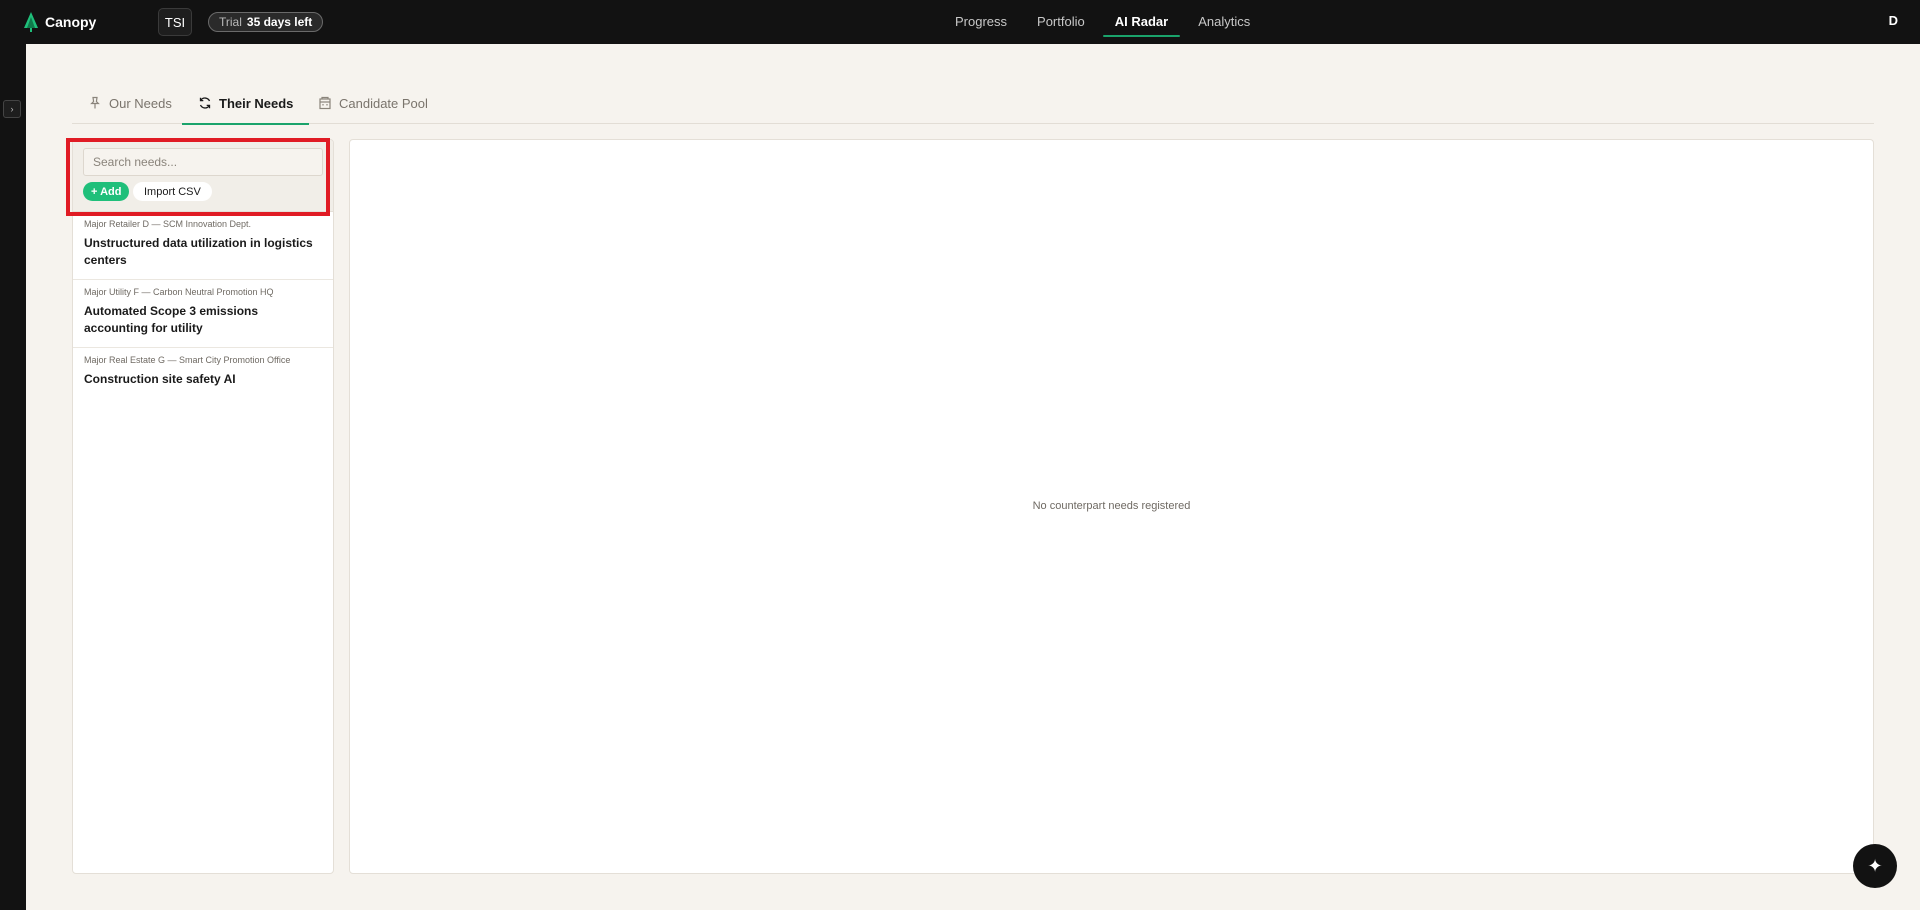  I want to click on add-need-button: + Add, so click(106, 191).